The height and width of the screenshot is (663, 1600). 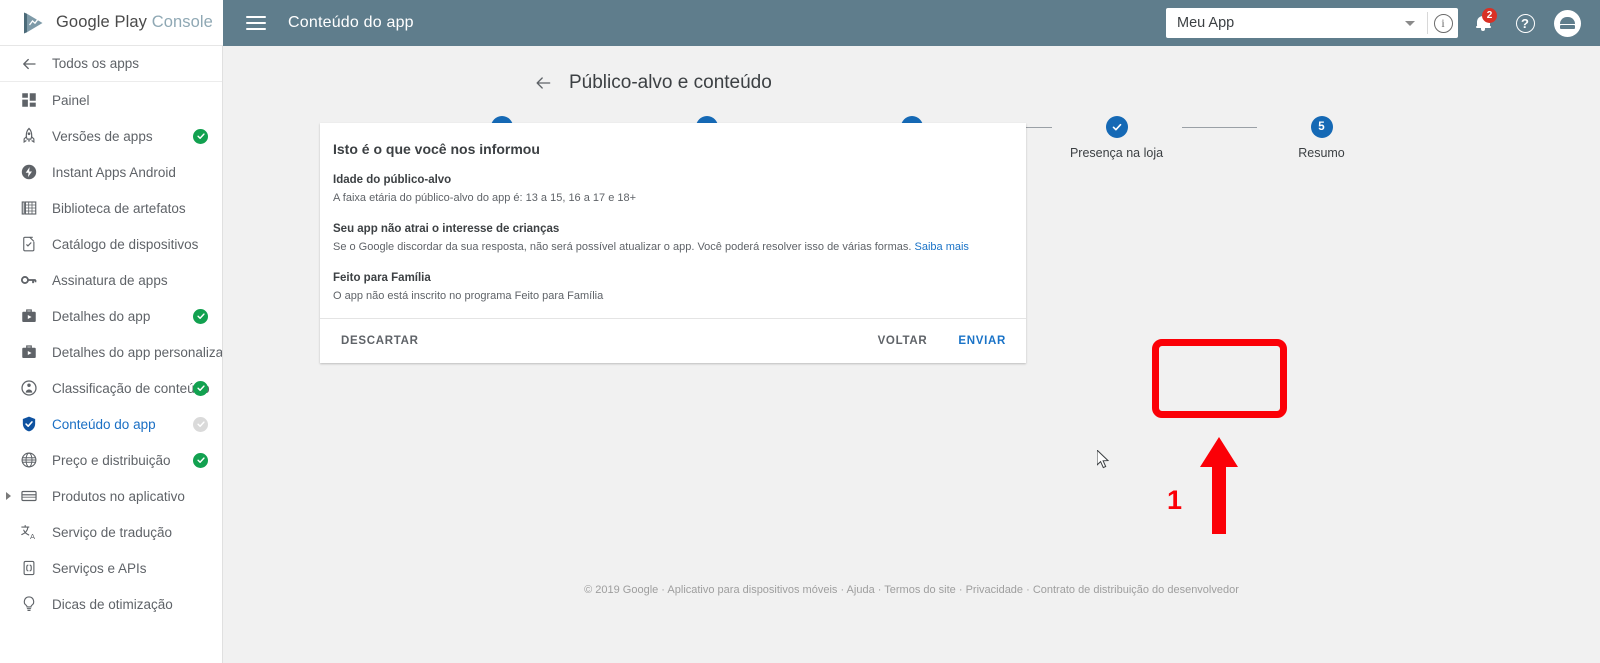 I want to click on sidebar-back-all-apps: Todos os apps, so click(x=111, y=64).